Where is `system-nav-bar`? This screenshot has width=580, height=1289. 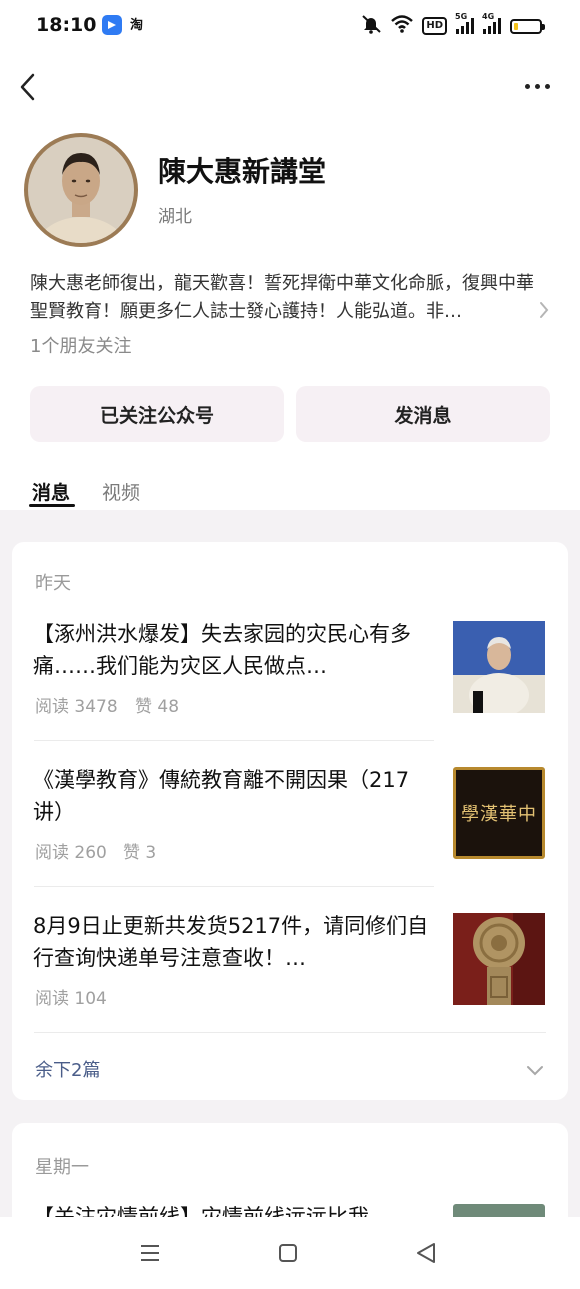 system-nav-bar is located at coordinates (290, 1253).